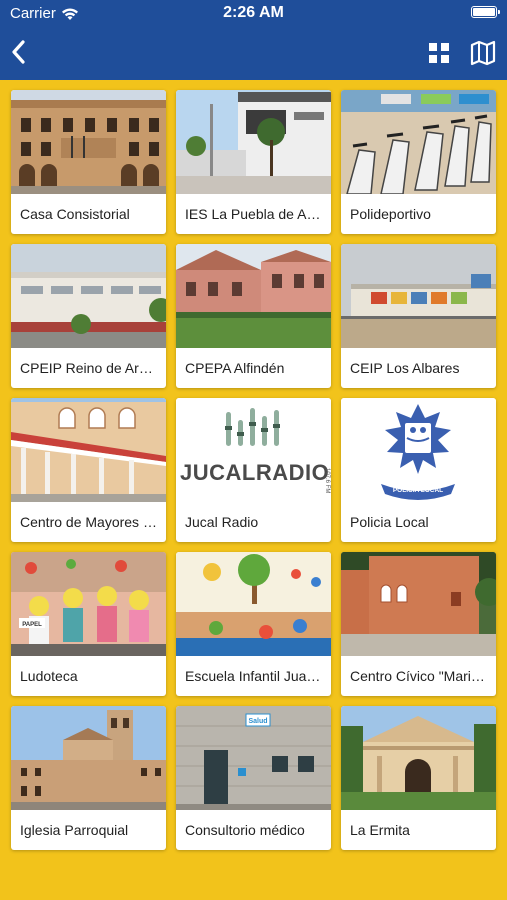 The height and width of the screenshot is (900, 507). I want to click on radio-logo-text: JUCALRADIO, so click(254, 472).